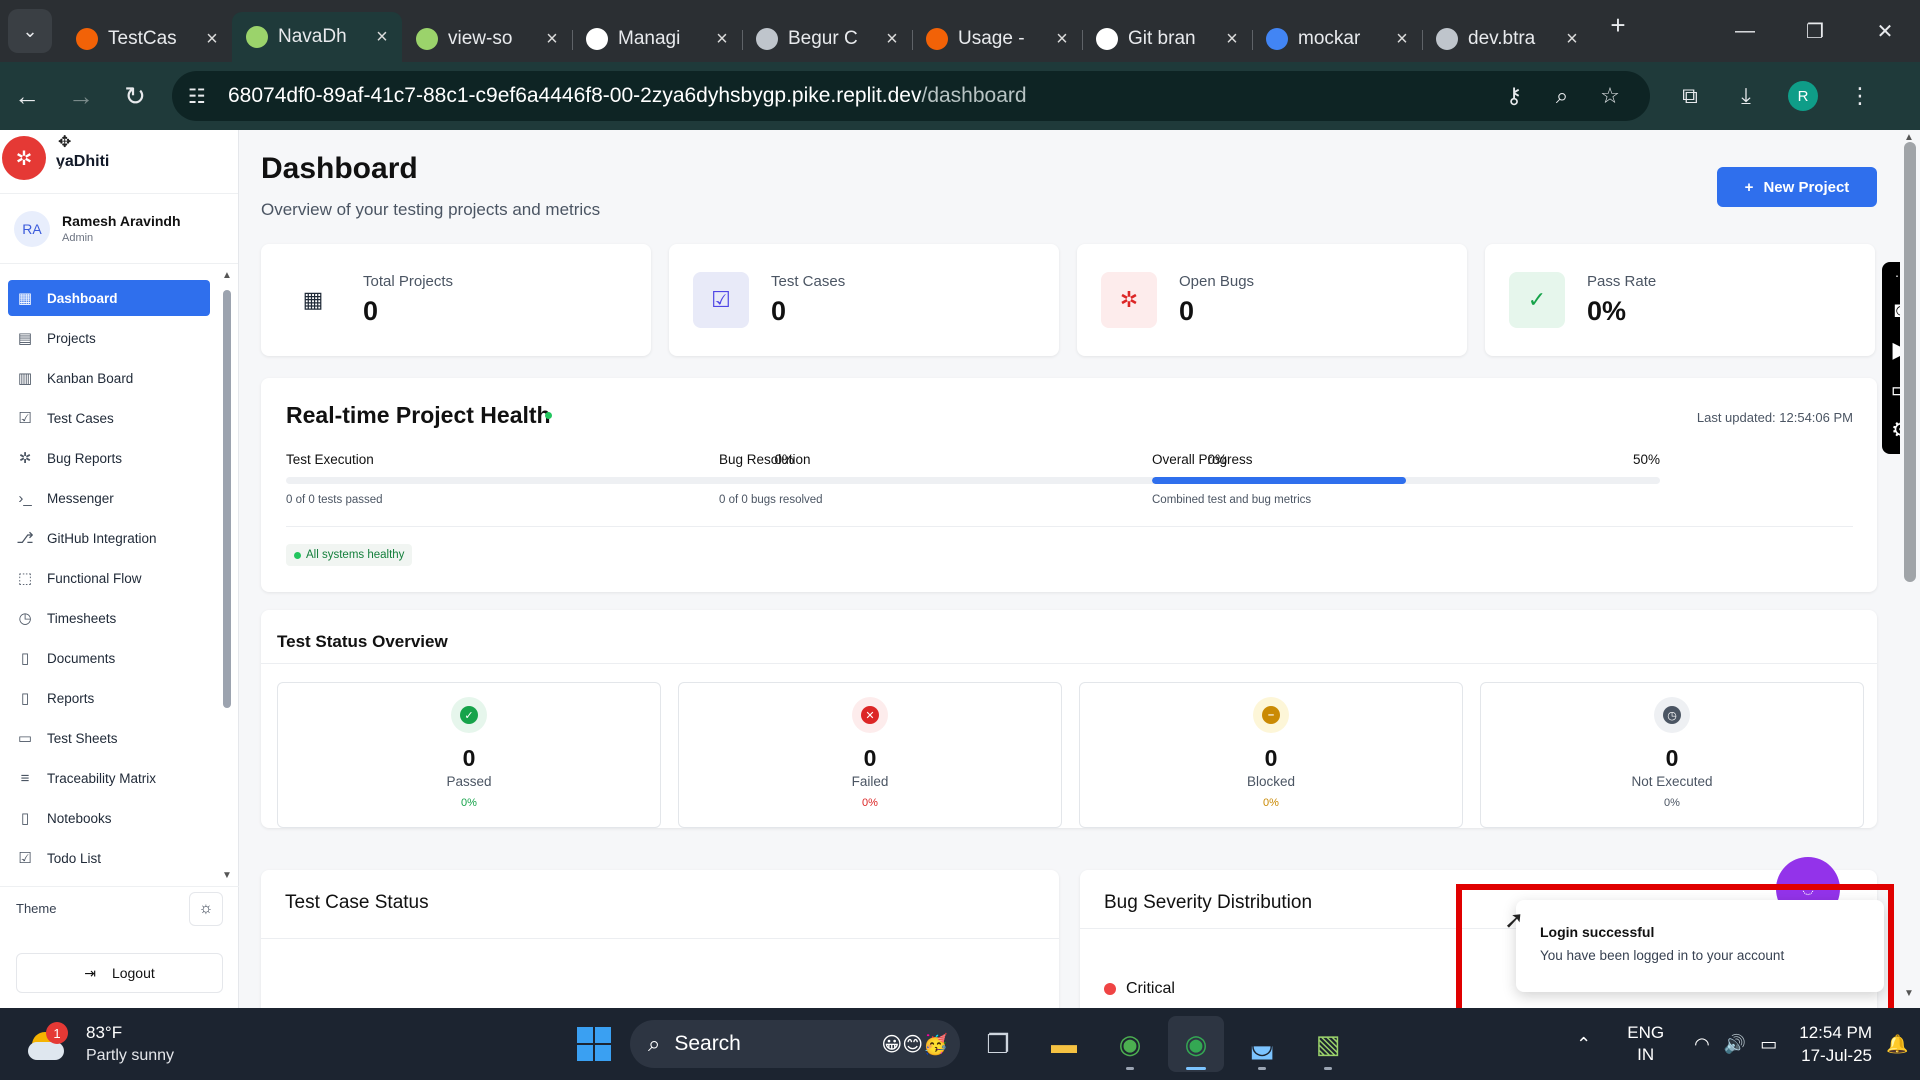 The height and width of the screenshot is (1080, 1920). Describe the element at coordinates (1690, 96) in the screenshot. I see `extensions-icon: ⧉` at that location.